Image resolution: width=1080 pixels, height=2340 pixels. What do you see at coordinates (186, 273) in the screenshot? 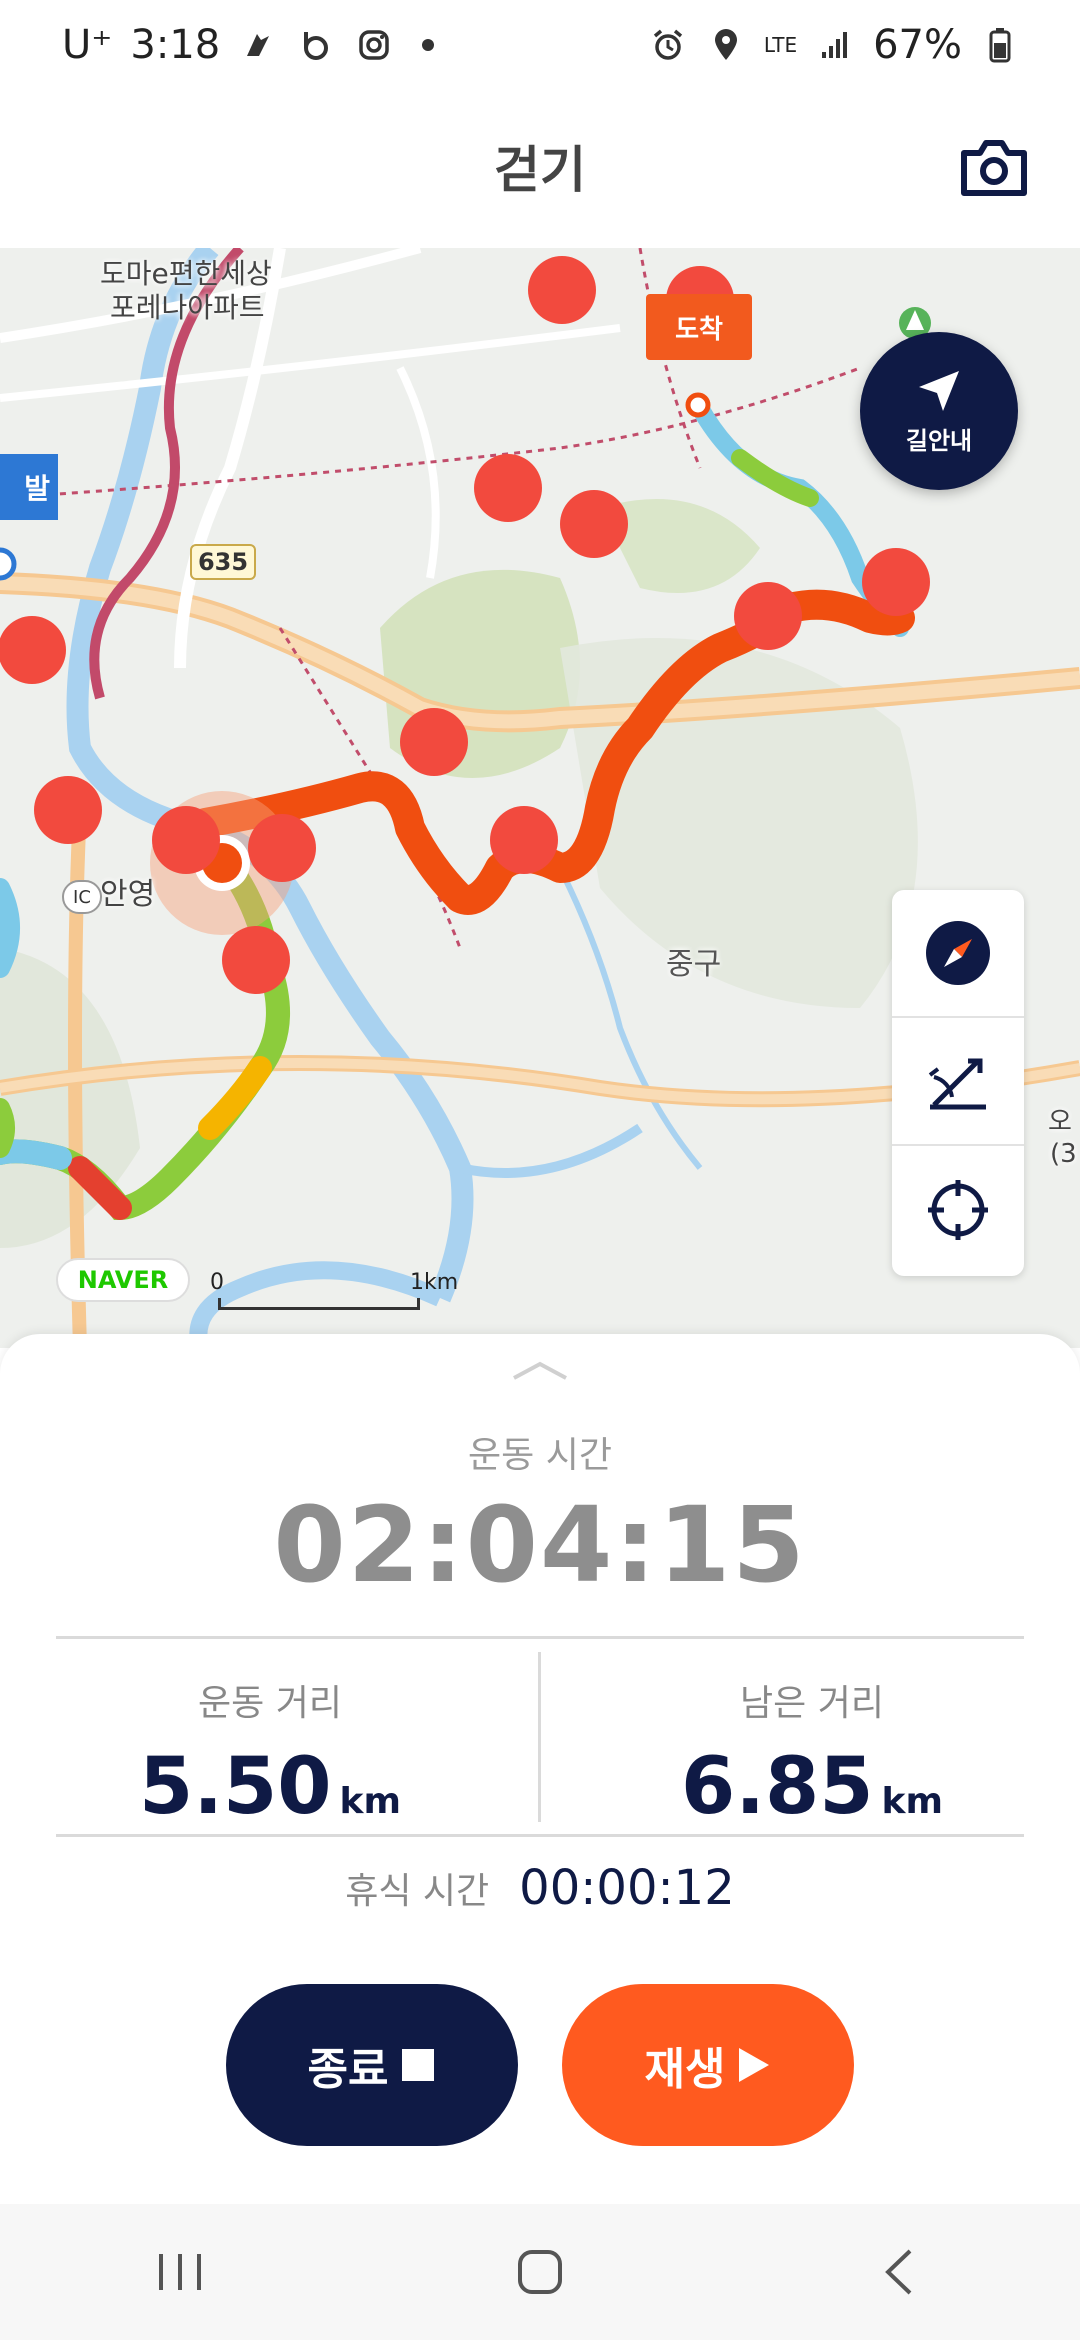
I see `place-label-apartment-1: 도마e편한세상` at bounding box center [186, 273].